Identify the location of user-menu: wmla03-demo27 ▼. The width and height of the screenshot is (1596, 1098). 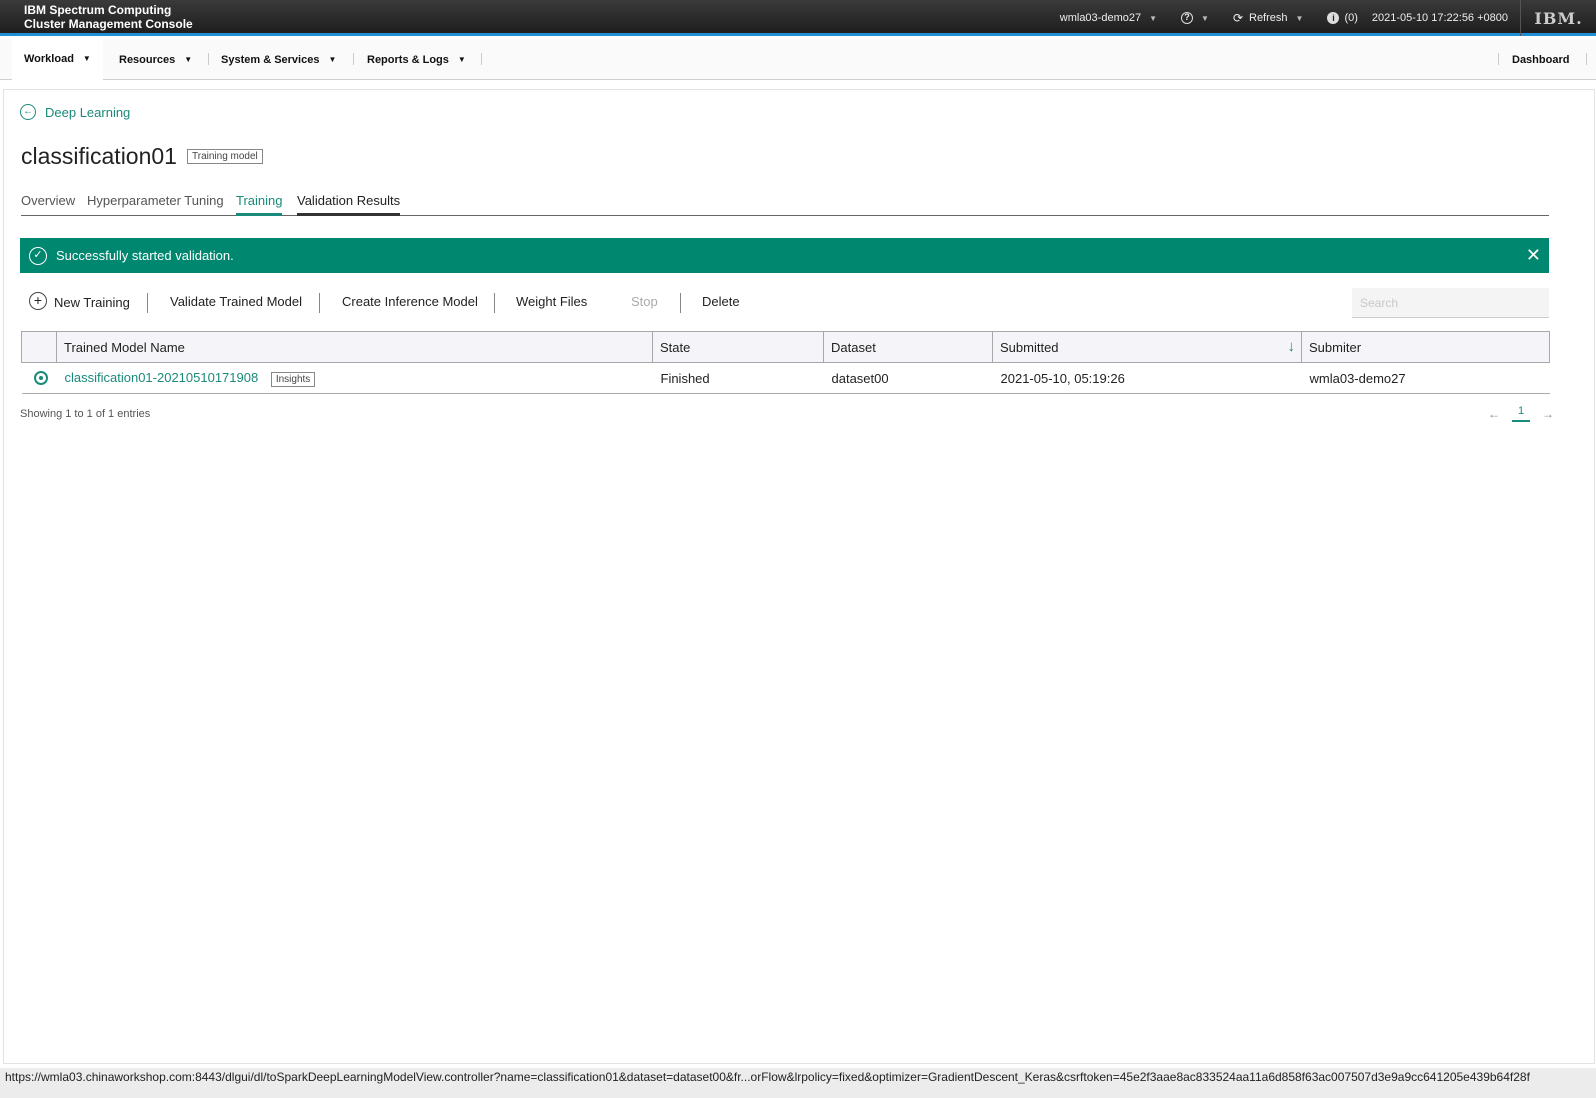
(1108, 18).